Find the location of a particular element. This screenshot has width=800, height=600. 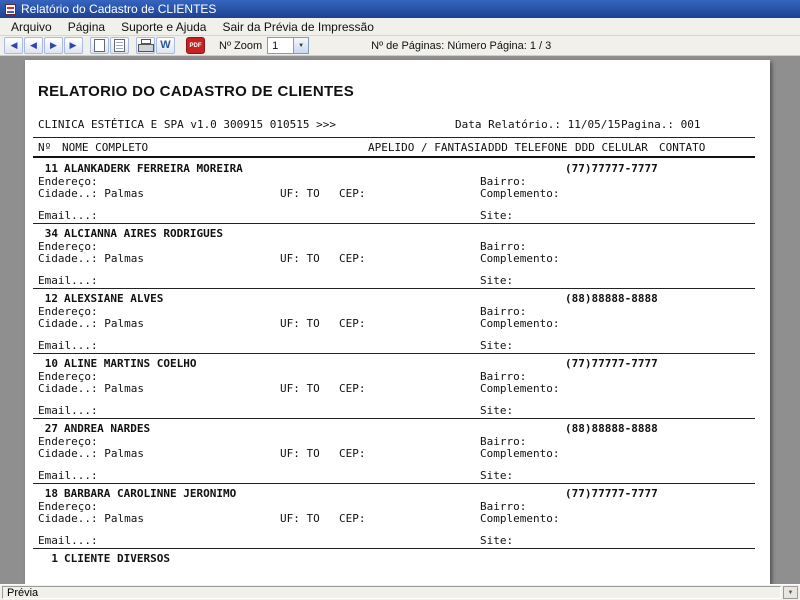

next-page-button: ▶ is located at coordinates (53, 45).